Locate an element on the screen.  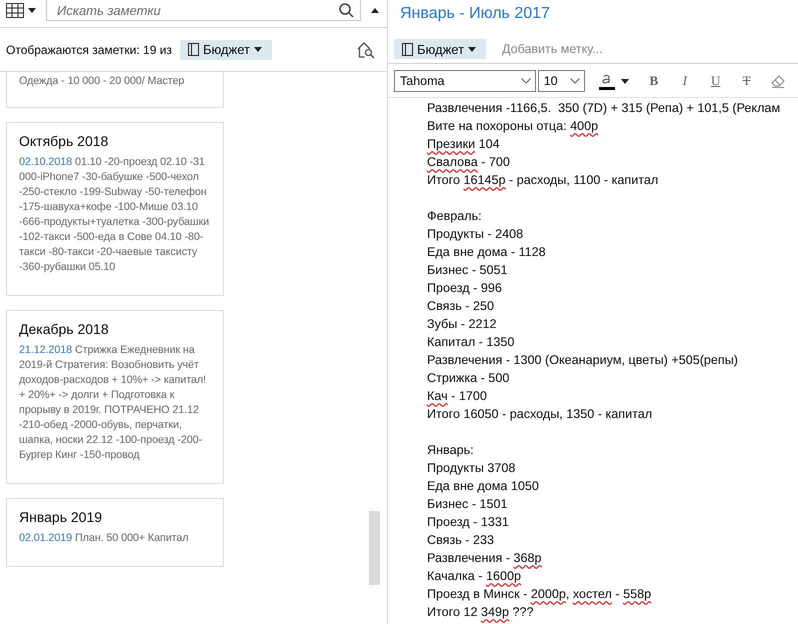
note-preview: 21.12.2018 Стрижка Ежедневник на 2019-й Стратегия: Возобновить учёт доходов-расходов + 10%+ -> капитал! + 20%+ -> долги + Подготовка к прорыву в 2019г. ПОТРАЧЕНО 21.12 -210-обед -2000-обувь, перчатки, шапка, носки 22.12 -100-проезд -200-Бургер Кинг -150-провод is located at coordinates (113, 403).